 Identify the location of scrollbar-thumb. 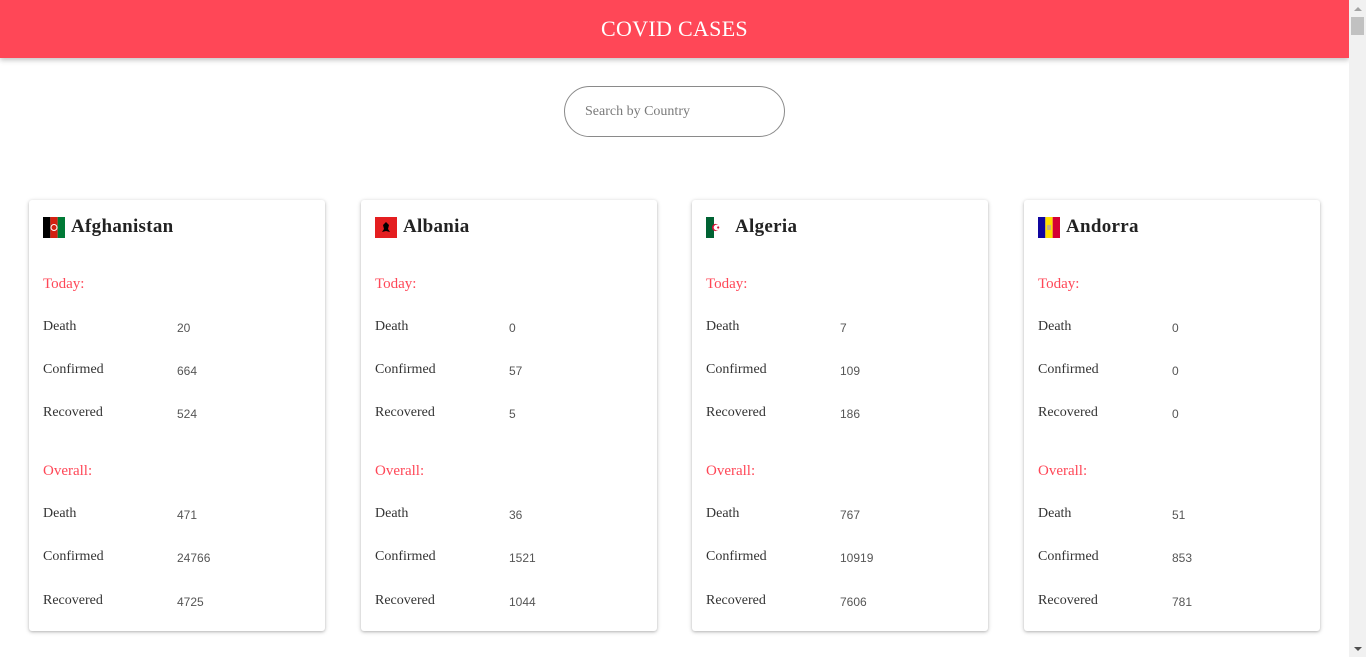
(1357, 26).